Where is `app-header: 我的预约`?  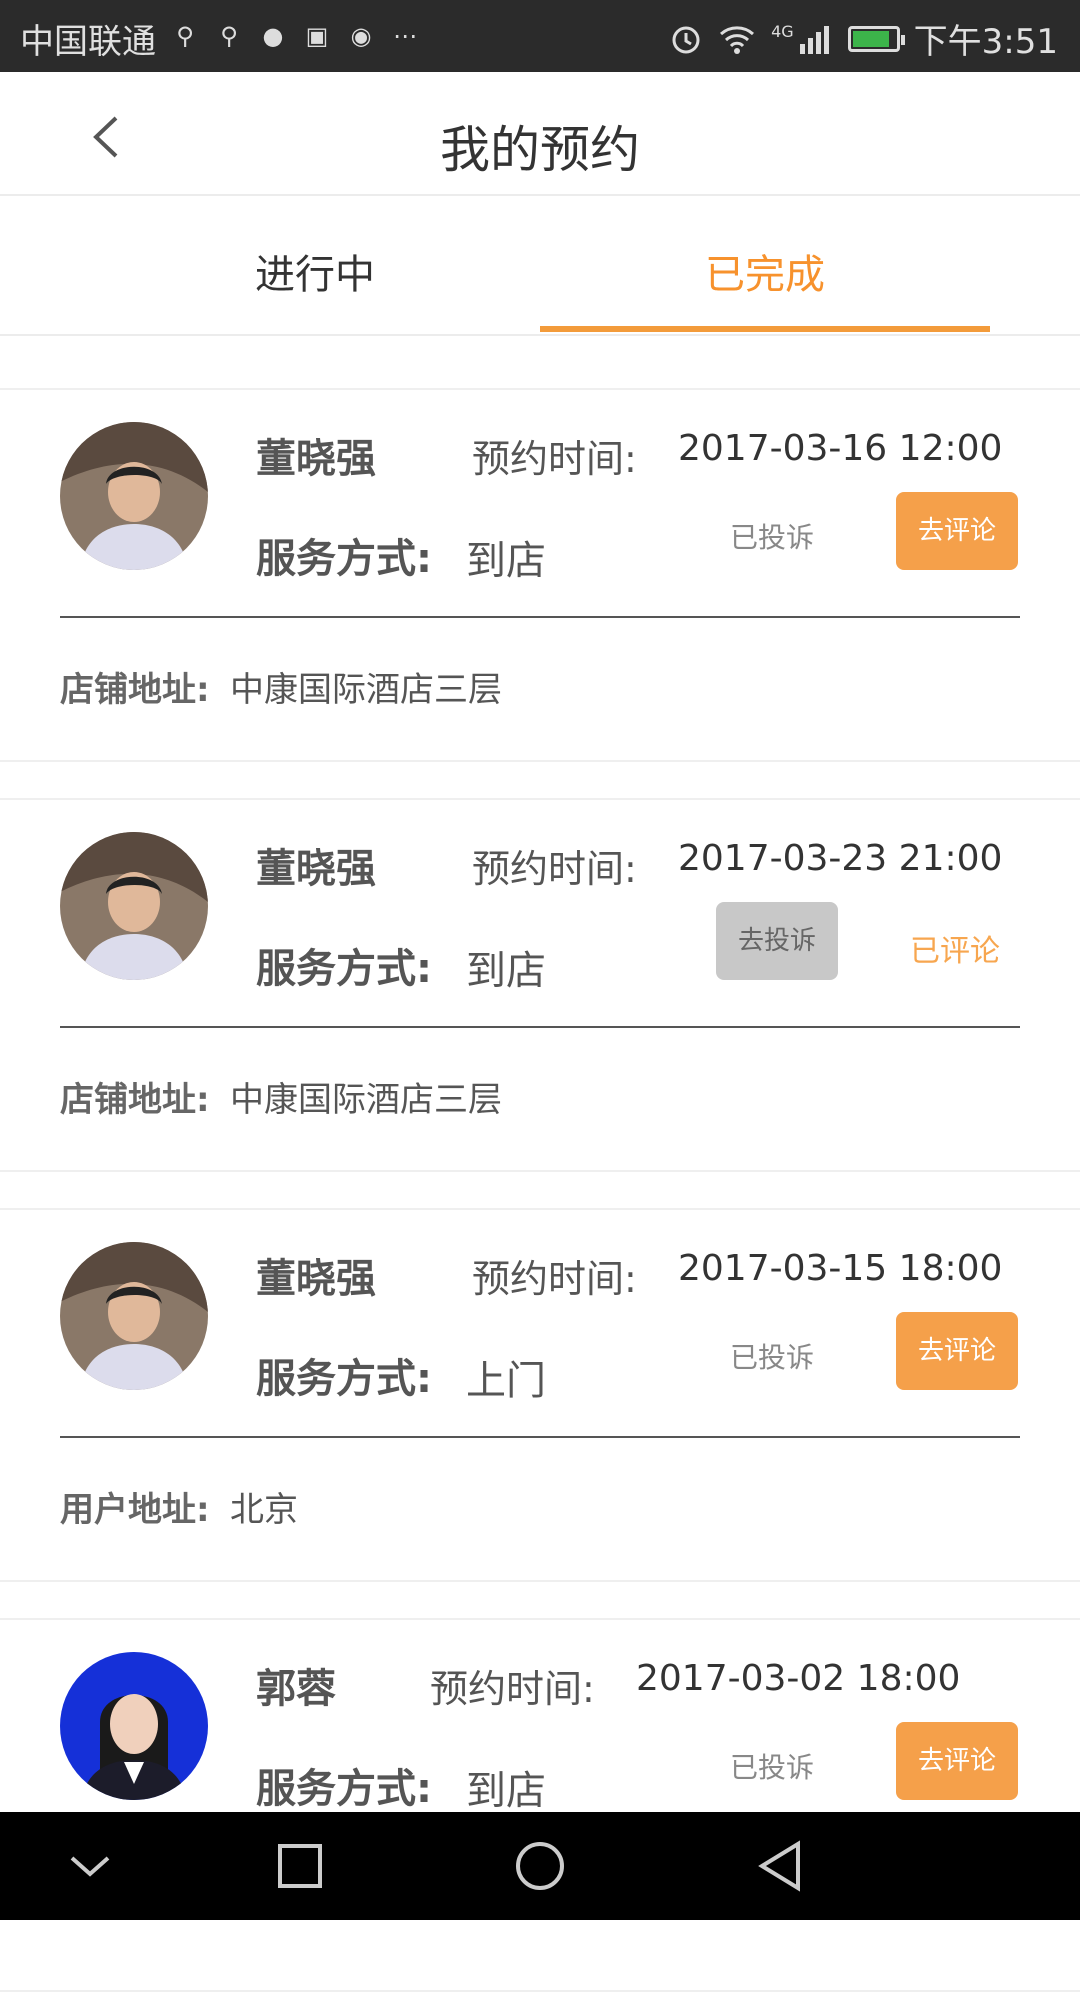
app-header: 我的预约 is located at coordinates (540, 134).